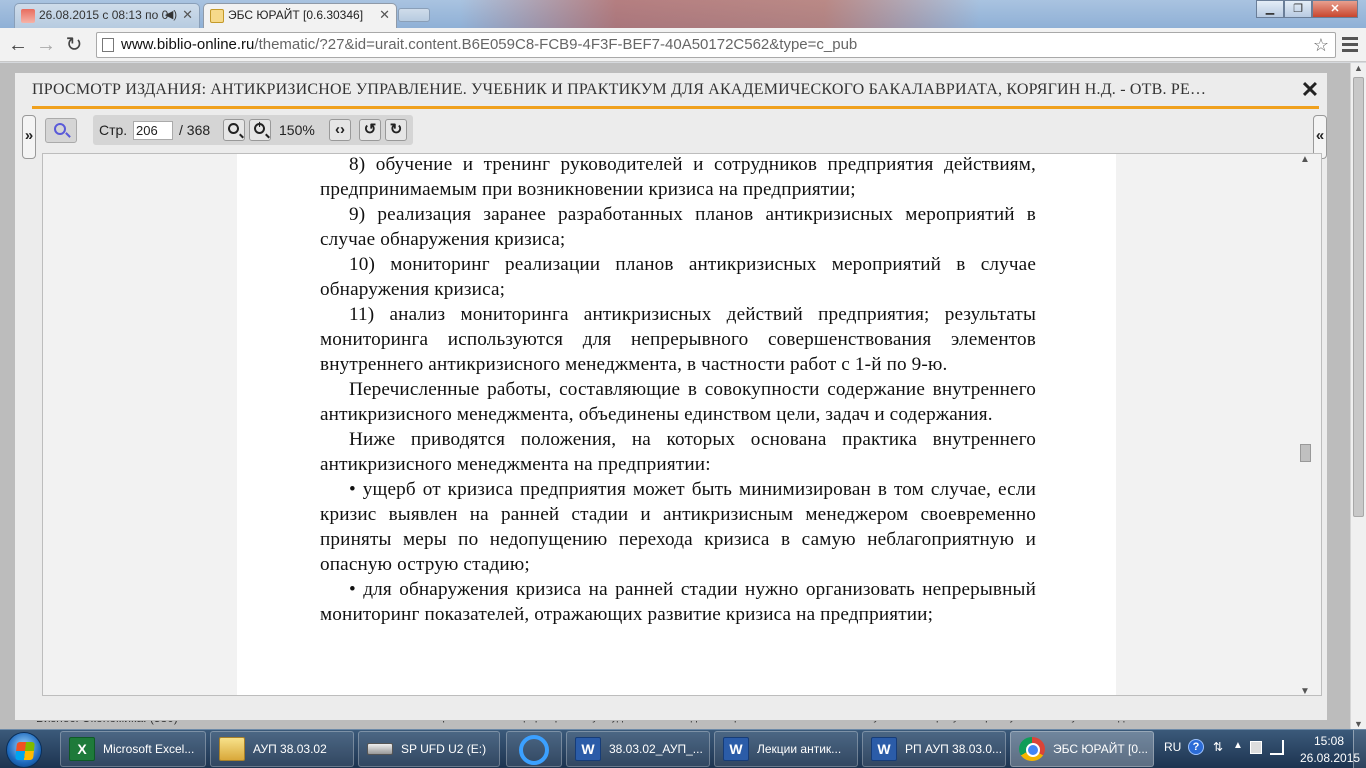 The height and width of the screenshot is (768, 1366). I want to click on reload-icon: ↻, so click(74, 45).